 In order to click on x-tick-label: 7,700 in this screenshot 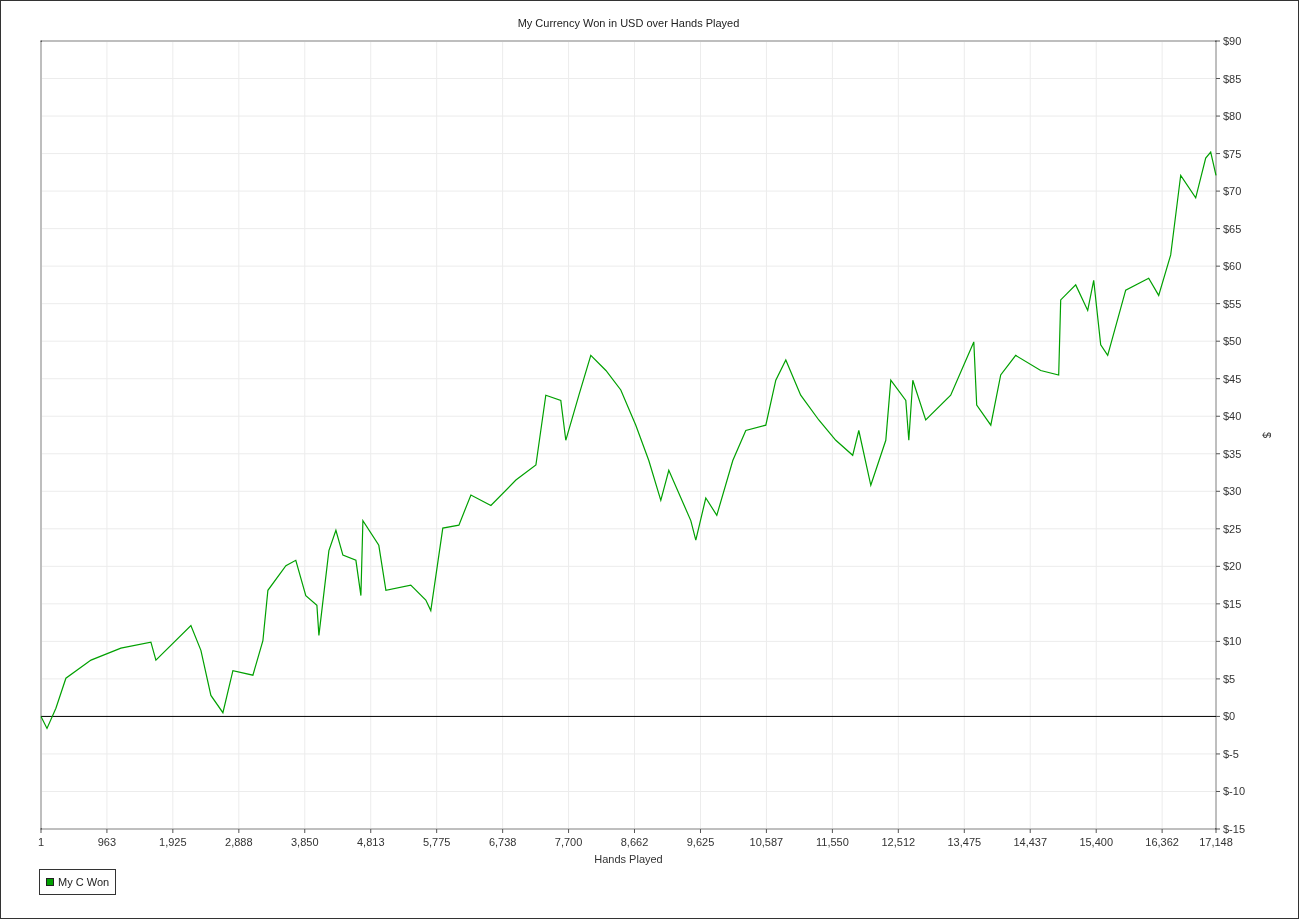, I will do `click(568, 842)`.